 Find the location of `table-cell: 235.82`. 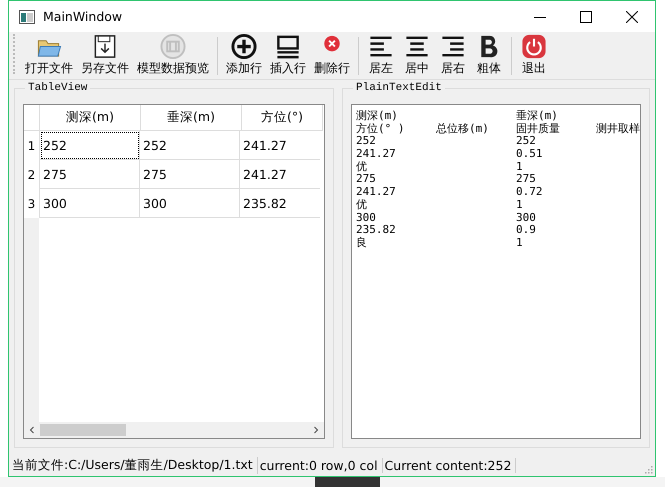

table-cell: 235.82 is located at coordinates (280, 203).